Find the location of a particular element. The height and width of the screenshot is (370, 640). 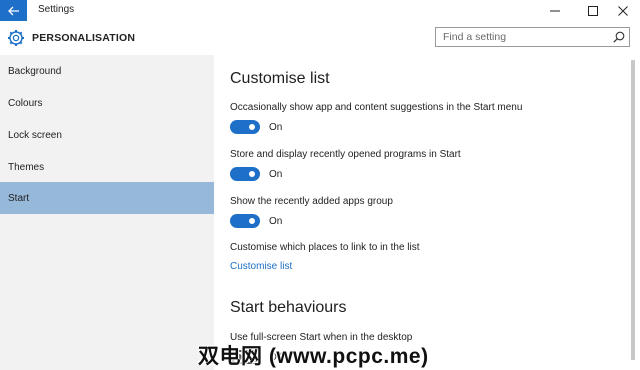

minimize-icon is located at coordinates (555, 10).